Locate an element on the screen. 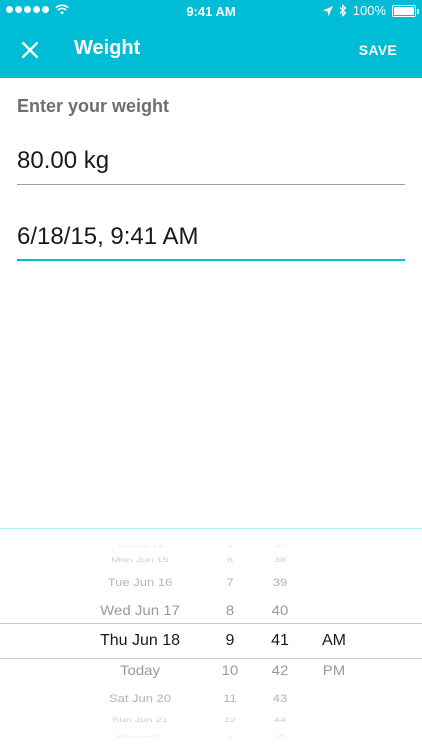 The height and width of the screenshot is (750, 422). picker-minute-option: 42 is located at coordinates (280, 670).